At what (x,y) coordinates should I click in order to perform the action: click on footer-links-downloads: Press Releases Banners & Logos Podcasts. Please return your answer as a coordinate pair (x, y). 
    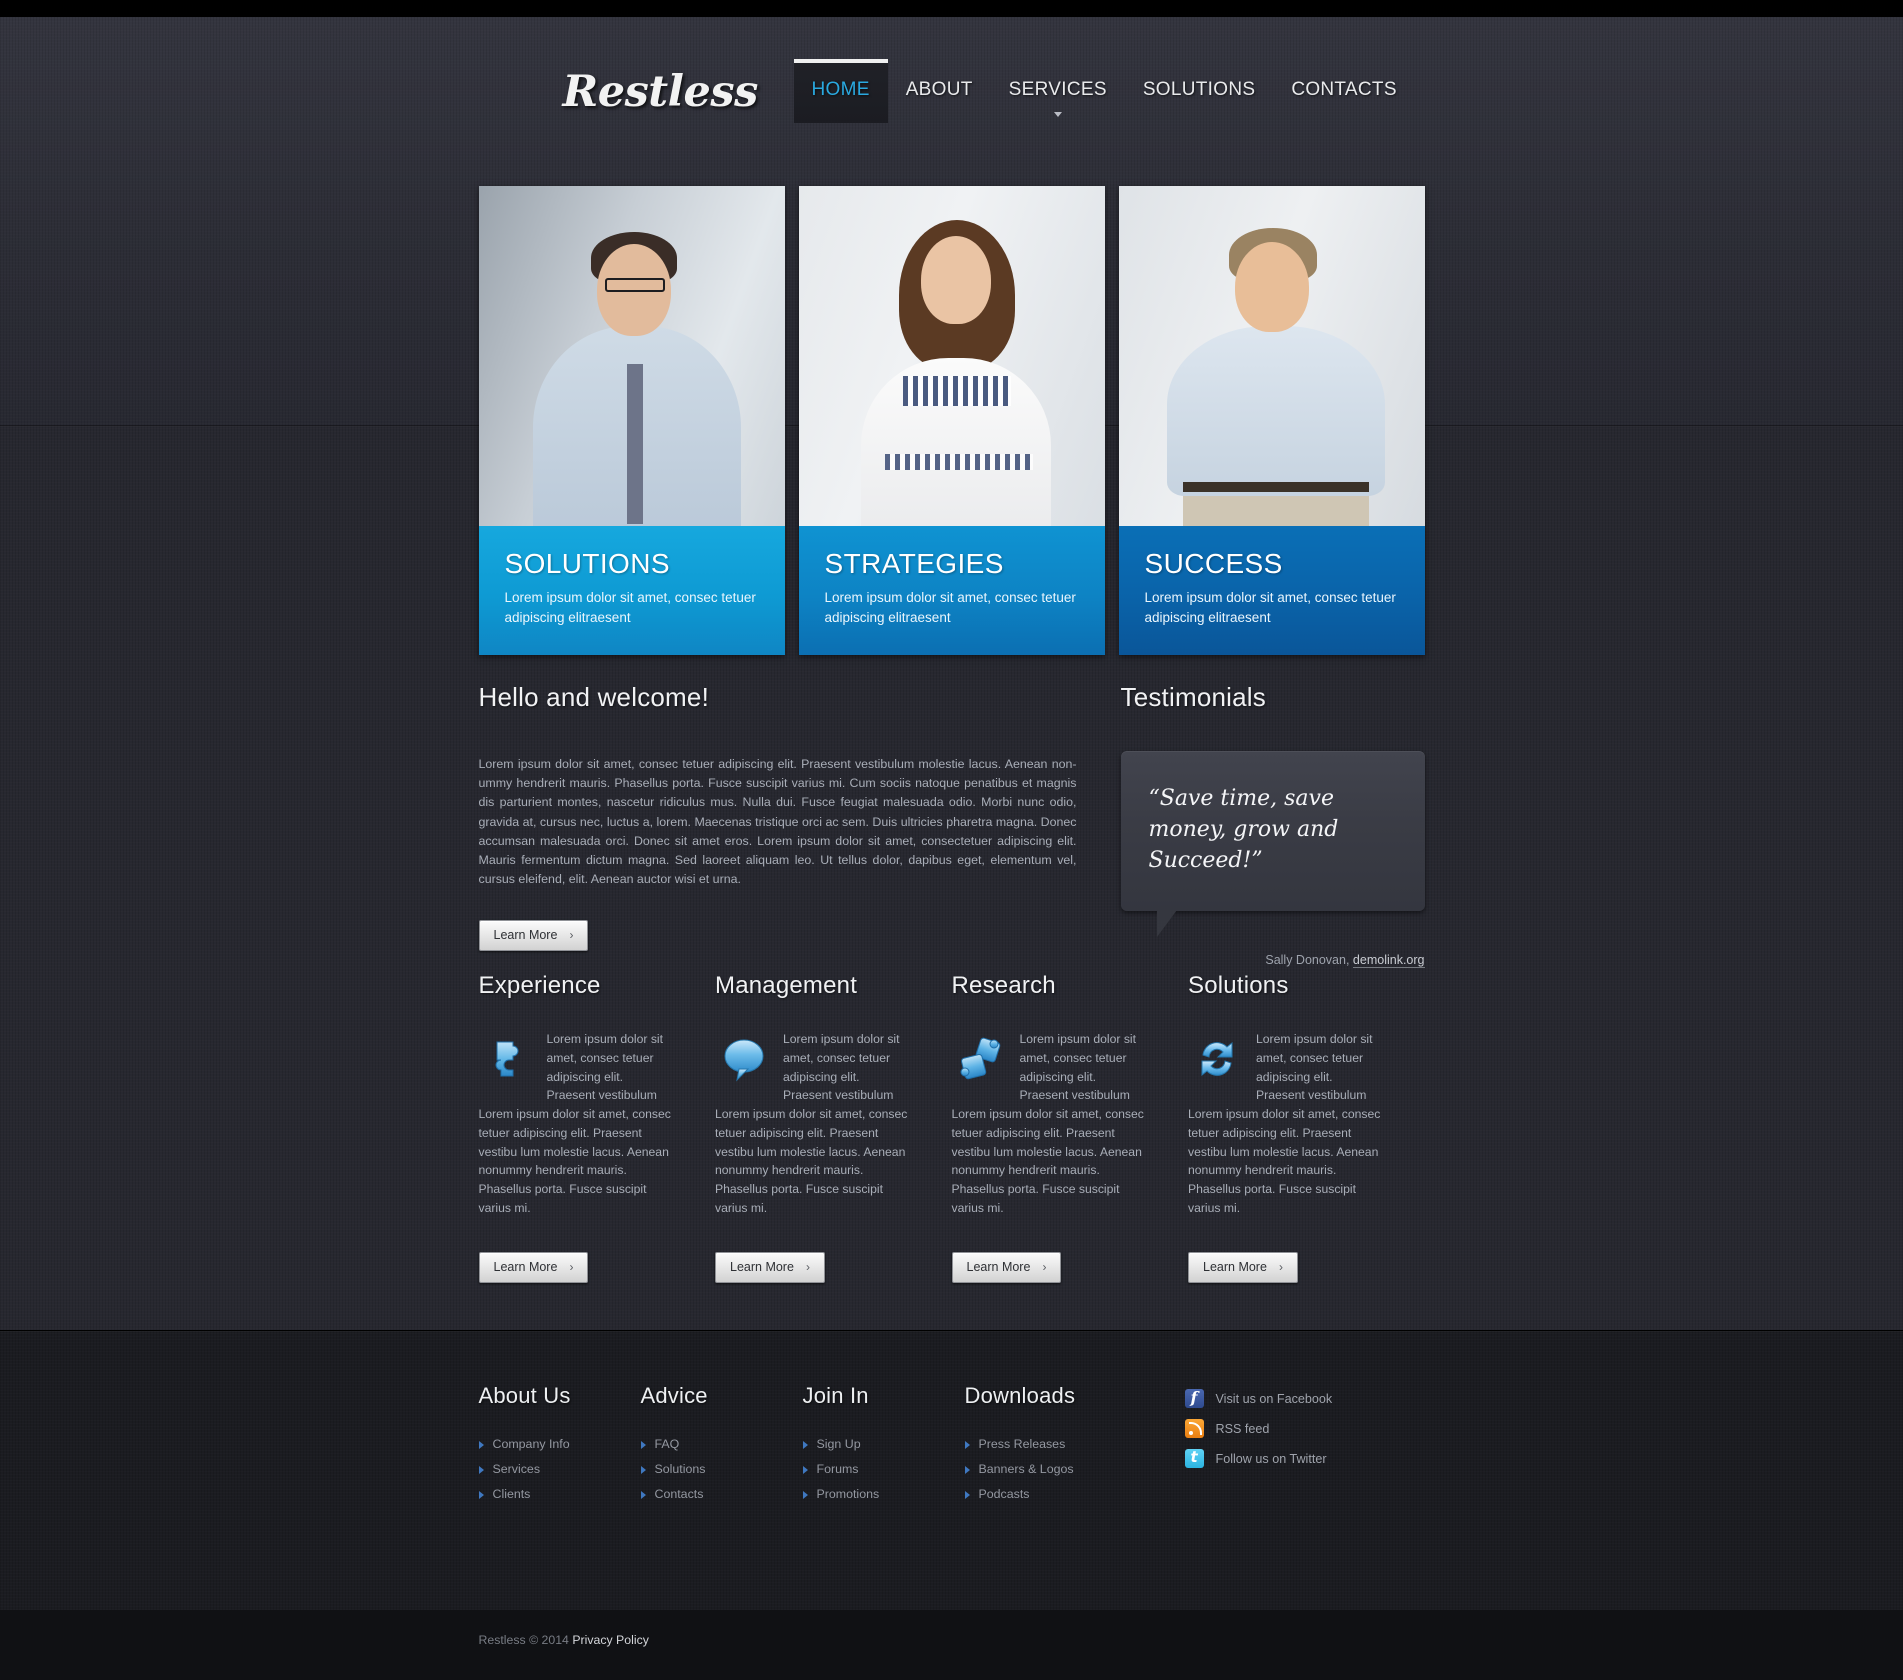
    Looking at the image, I should click on (1062, 1469).